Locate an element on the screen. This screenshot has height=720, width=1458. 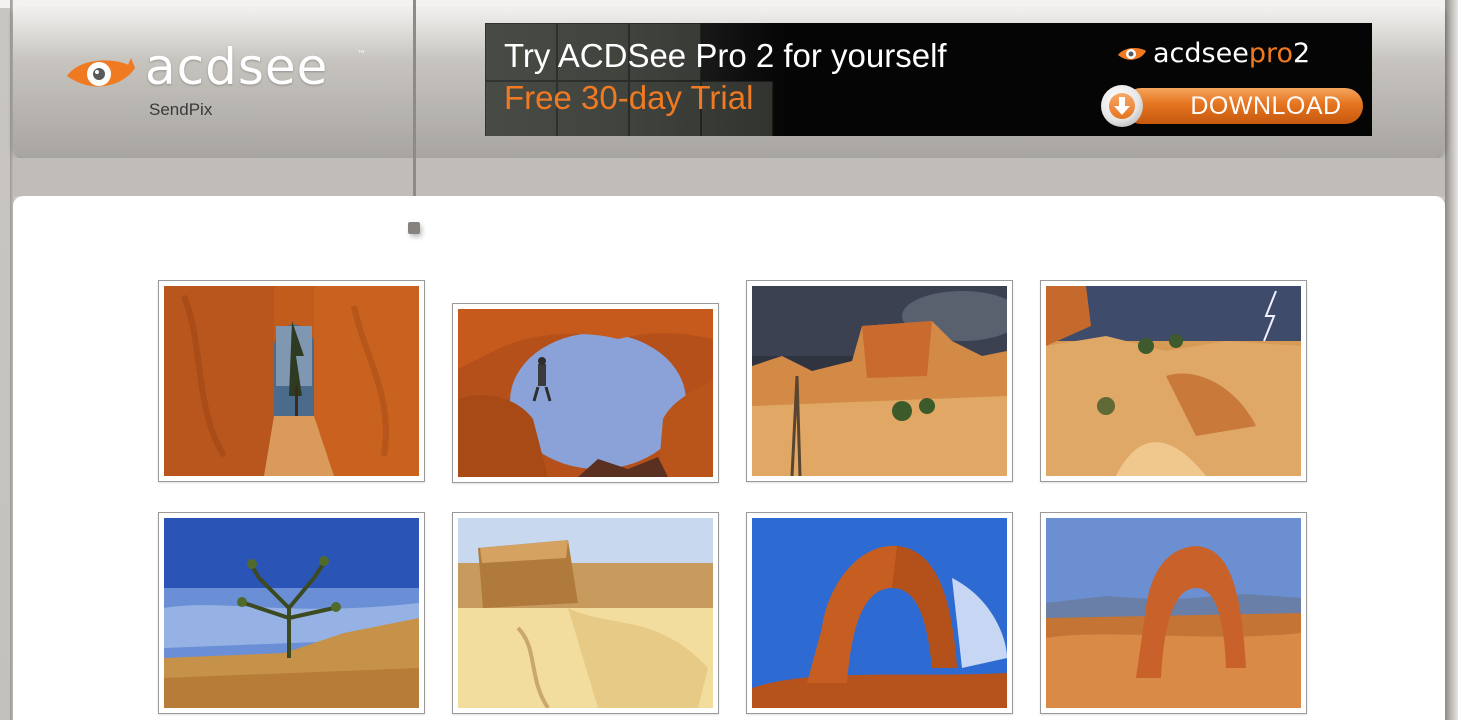
download-button: DOWNLOAD is located at coordinates (1233, 106).